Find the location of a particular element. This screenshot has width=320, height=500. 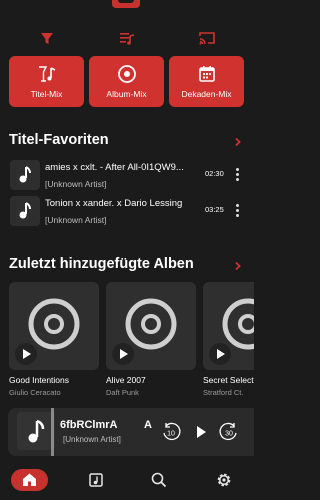

play-button is located at coordinates (201, 432).